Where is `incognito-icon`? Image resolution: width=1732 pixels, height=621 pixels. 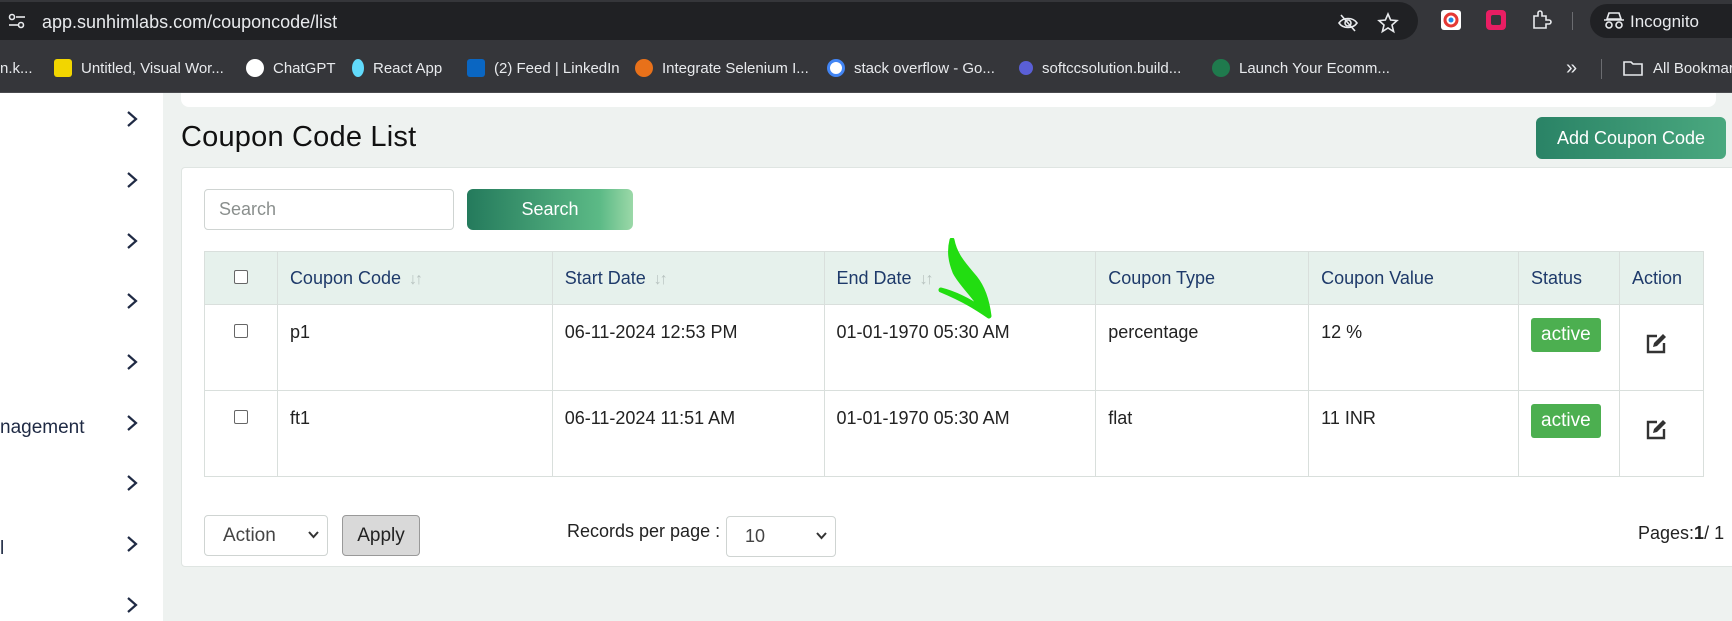 incognito-icon is located at coordinates (1614, 20).